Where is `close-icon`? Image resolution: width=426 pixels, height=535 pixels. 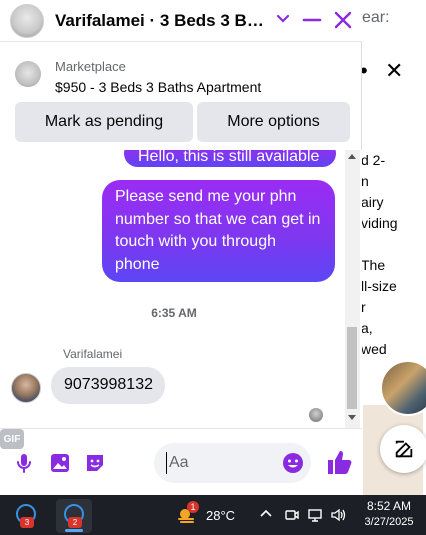
close-icon is located at coordinates (343, 20).